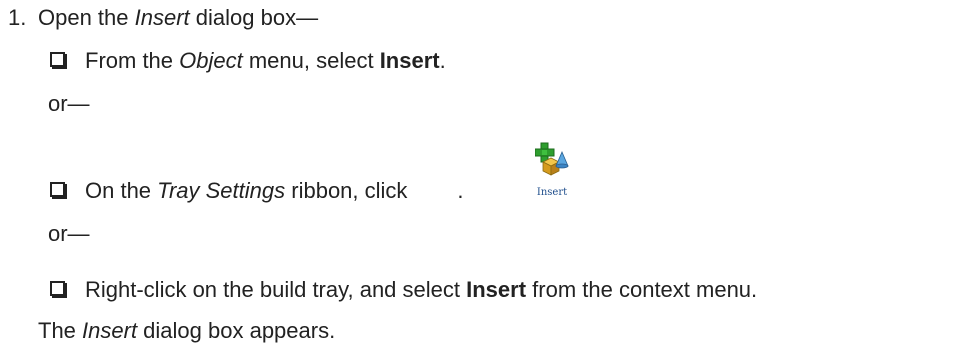 The width and height of the screenshot is (964, 352). I want to click on option-tray-settings-ribbon: On the Tray Settings ribbon, click., so click(256, 191).